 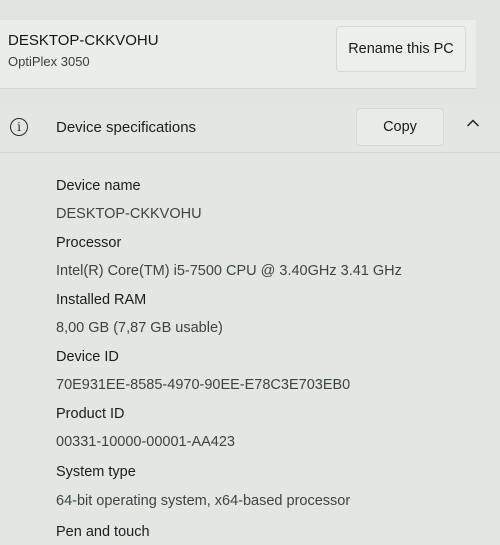 What do you see at coordinates (401, 49) in the screenshot?
I see `rename-pc-button: Rename this PC` at bounding box center [401, 49].